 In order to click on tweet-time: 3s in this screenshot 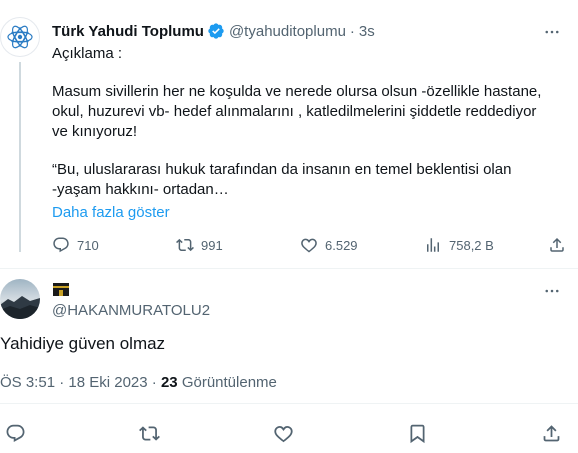, I will do `click(367, 31)`.